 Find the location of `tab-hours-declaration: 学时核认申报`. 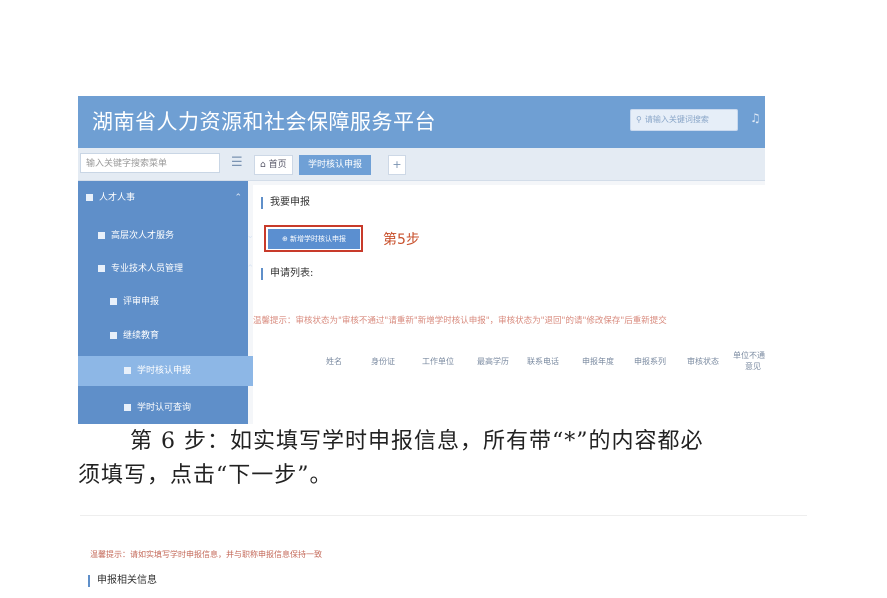

tab-hours-declaration: 学时核认申报 is located at coordinates (335, 165).